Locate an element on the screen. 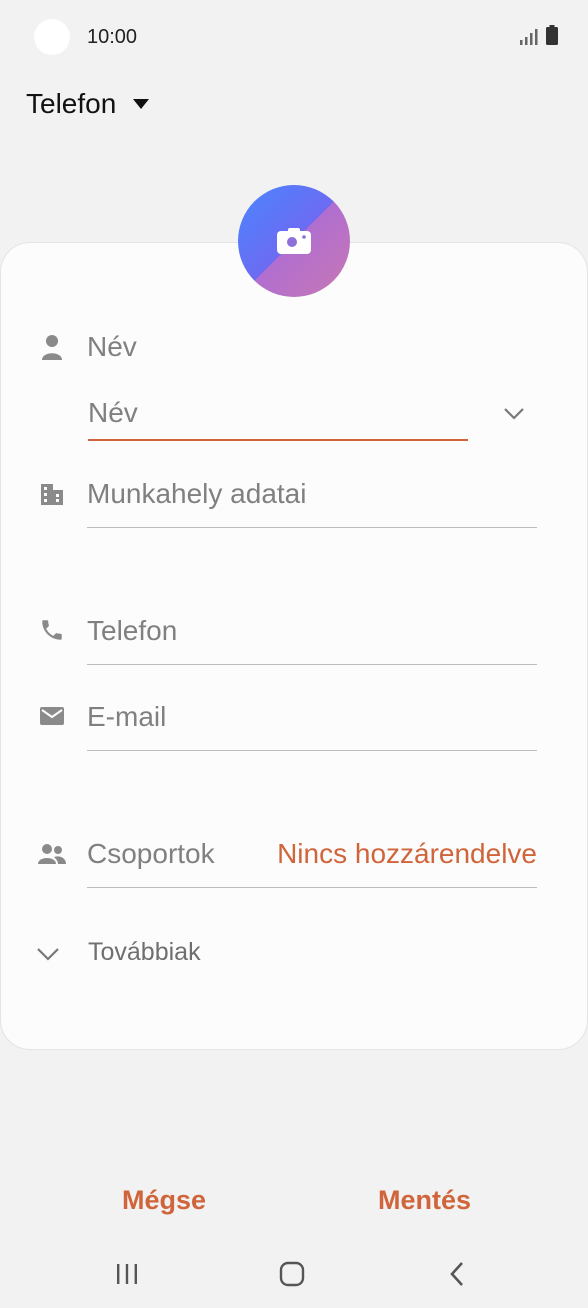  person-icon is located at coordinates (52, 347).